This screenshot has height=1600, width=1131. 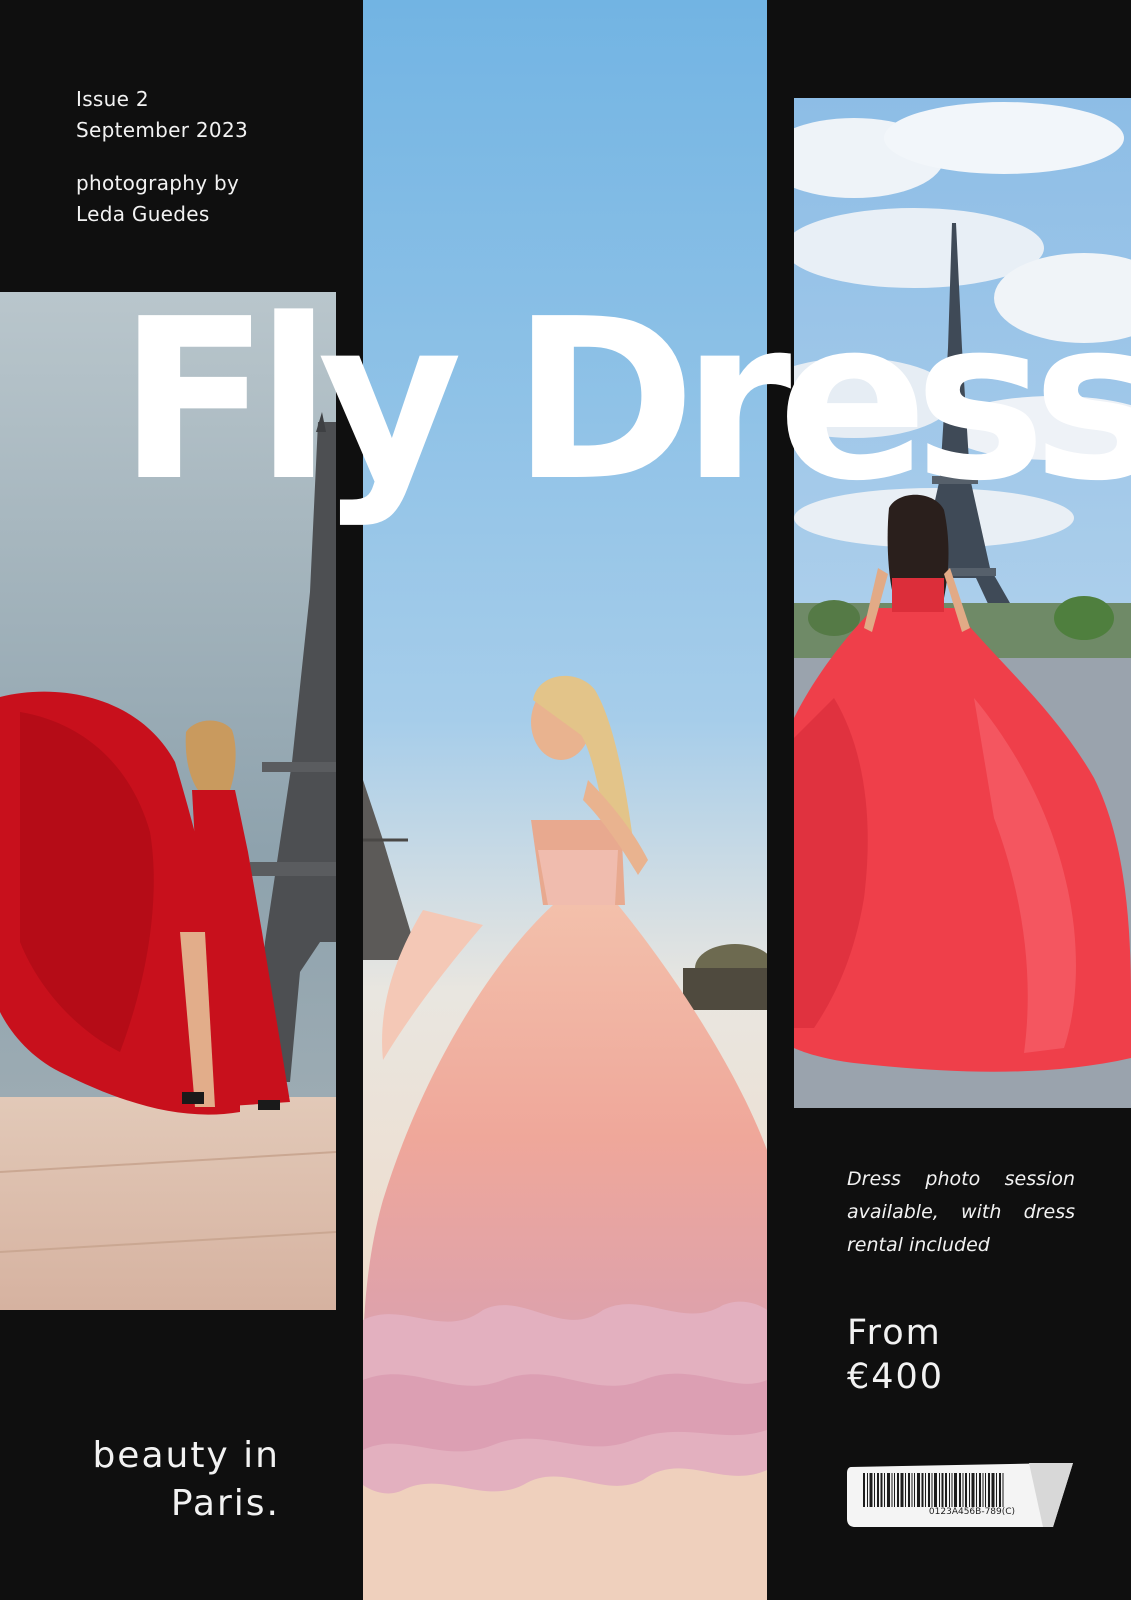 What do you see at coordinates (158, 183) in the screenshot?
I see `credit-line-1: photography by` at bounding box center [158, 183].